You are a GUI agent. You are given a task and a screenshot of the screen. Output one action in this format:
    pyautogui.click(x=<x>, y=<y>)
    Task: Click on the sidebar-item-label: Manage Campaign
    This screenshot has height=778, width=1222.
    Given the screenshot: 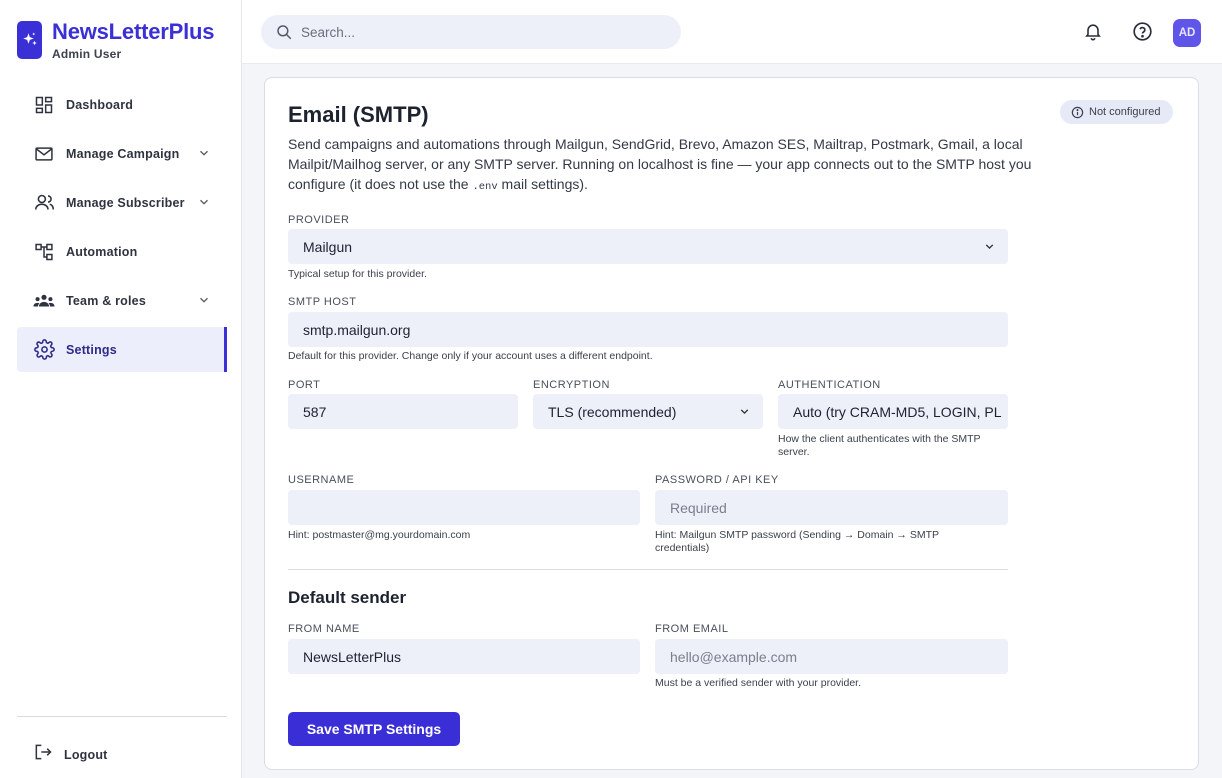 What is the action you would take?
    pyautogui.click(x=123, y=153)
    